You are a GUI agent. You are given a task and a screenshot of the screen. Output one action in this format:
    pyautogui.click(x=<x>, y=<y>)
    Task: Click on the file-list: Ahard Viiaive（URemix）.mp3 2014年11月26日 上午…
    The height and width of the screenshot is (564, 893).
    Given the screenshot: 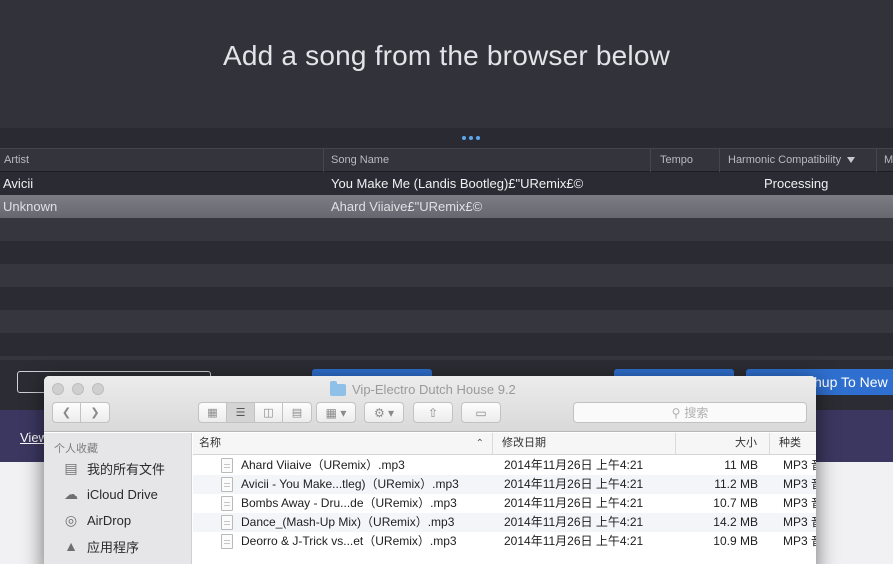 What is the action you would take?
    pyautogui.click(x=504, y=503)
    